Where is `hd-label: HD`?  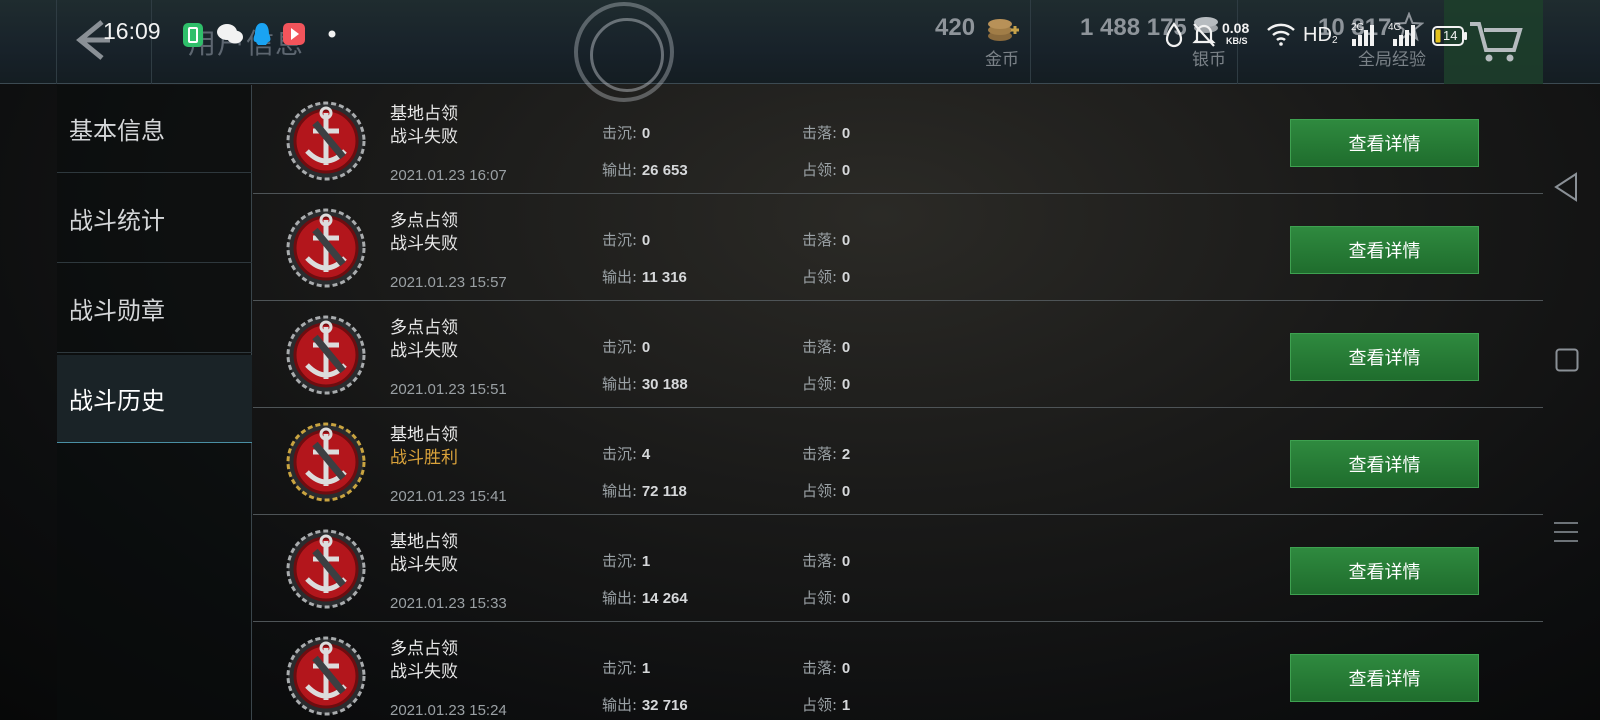
hd-label: HD is located at coordinates (1317, 35).